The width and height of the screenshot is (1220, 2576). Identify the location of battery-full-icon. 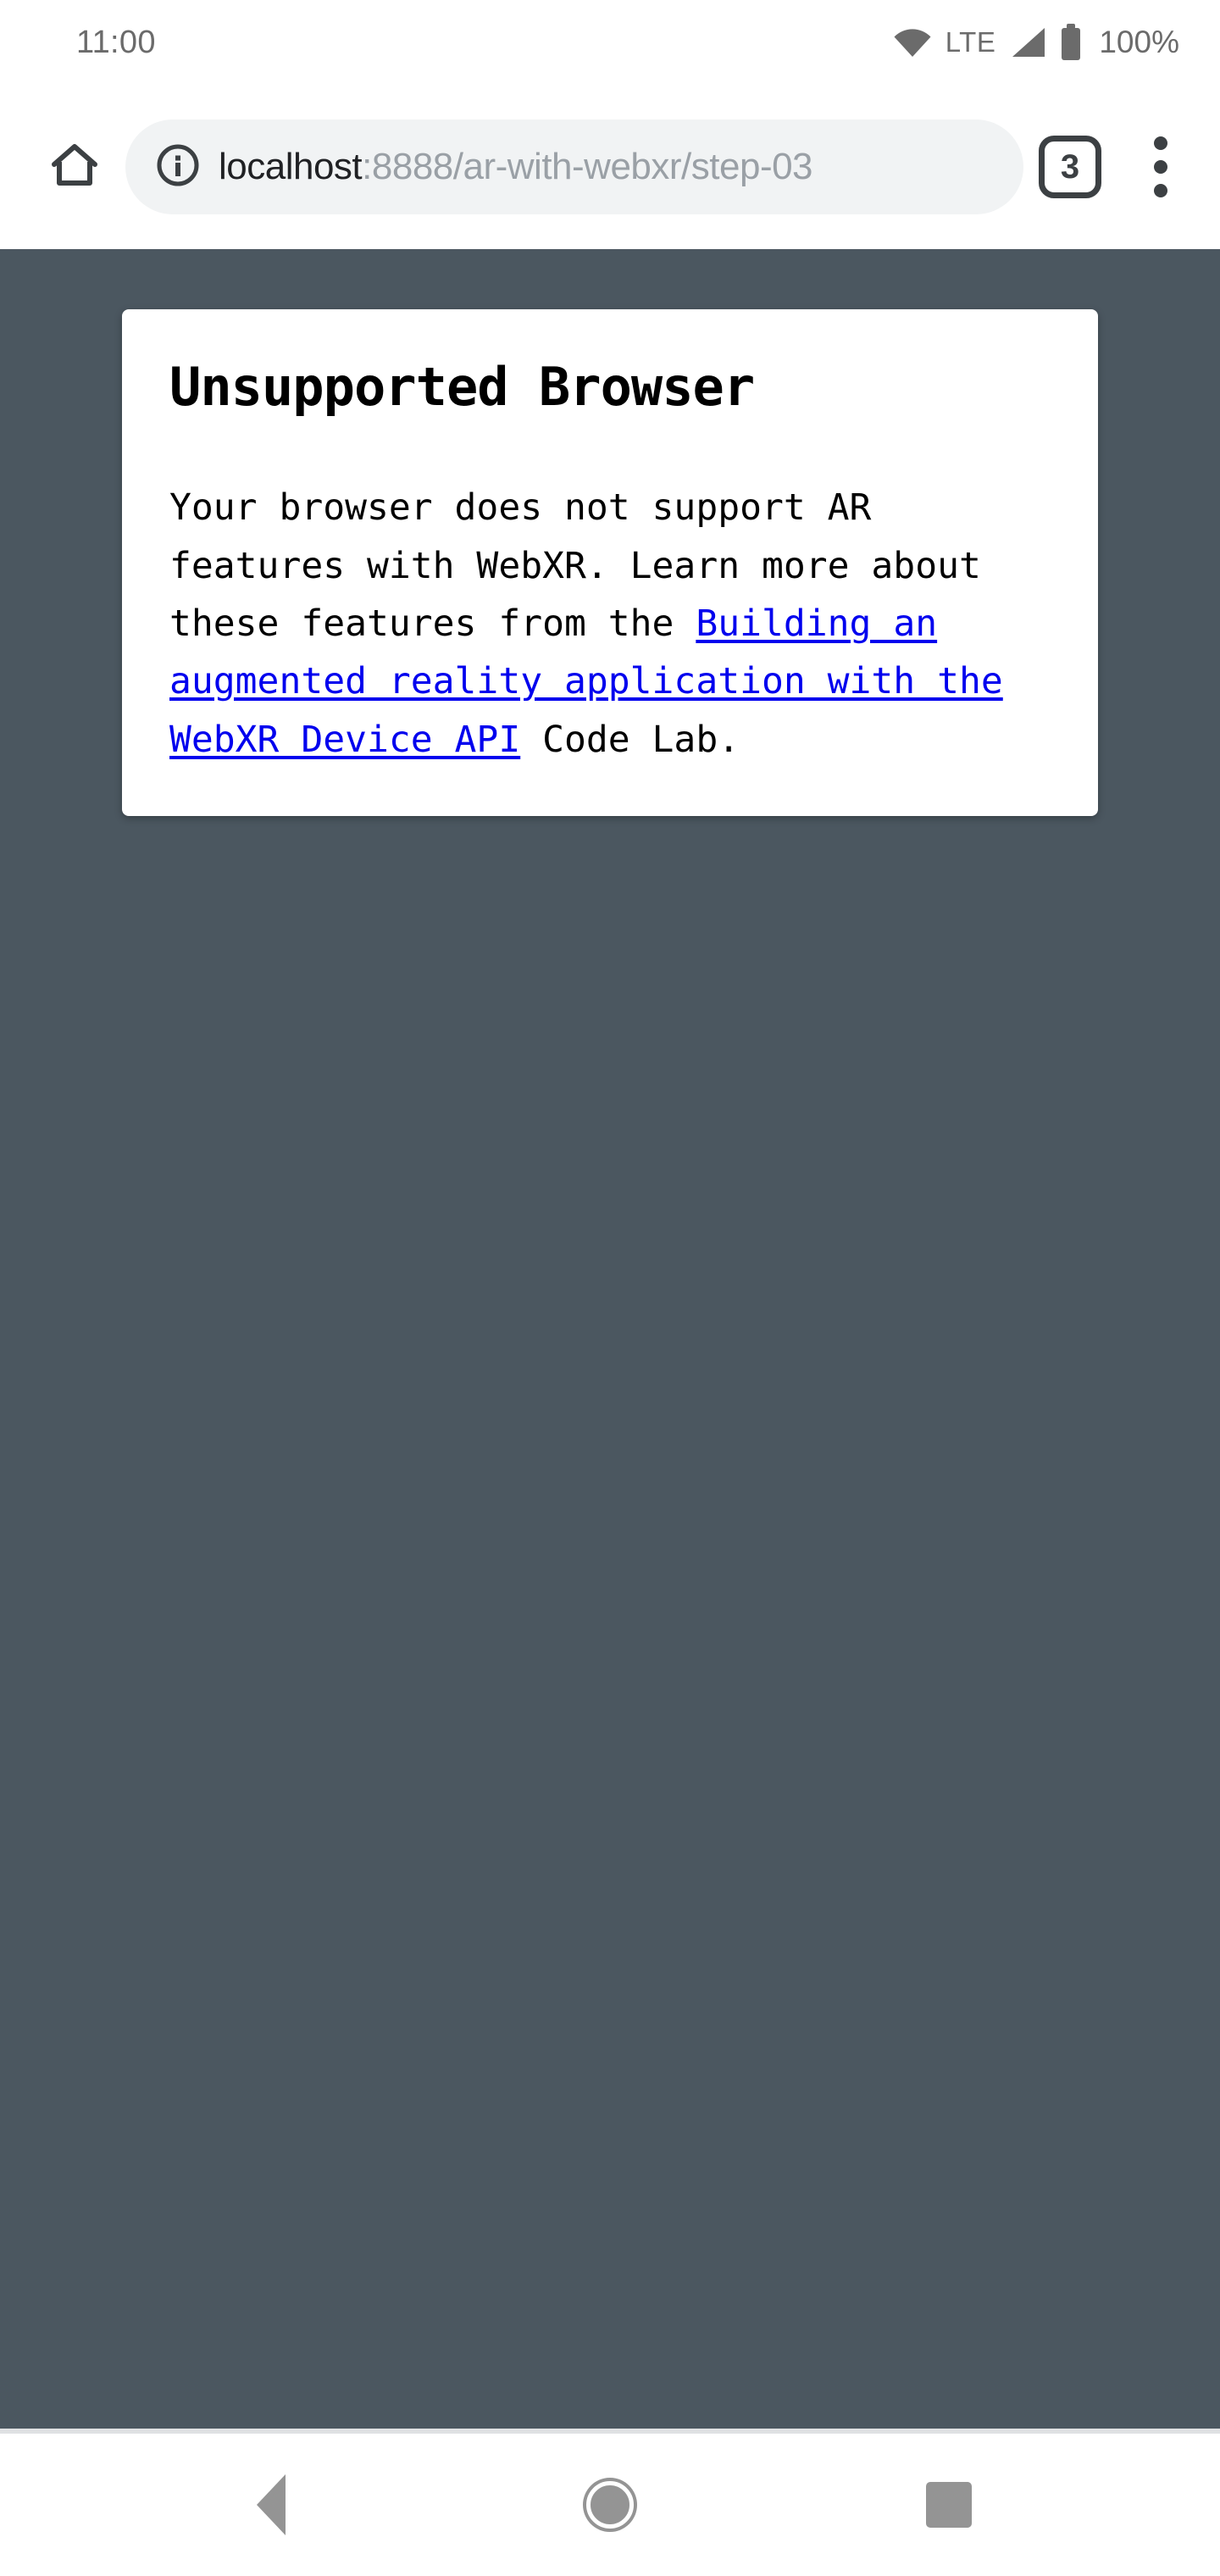
(1071, 42).